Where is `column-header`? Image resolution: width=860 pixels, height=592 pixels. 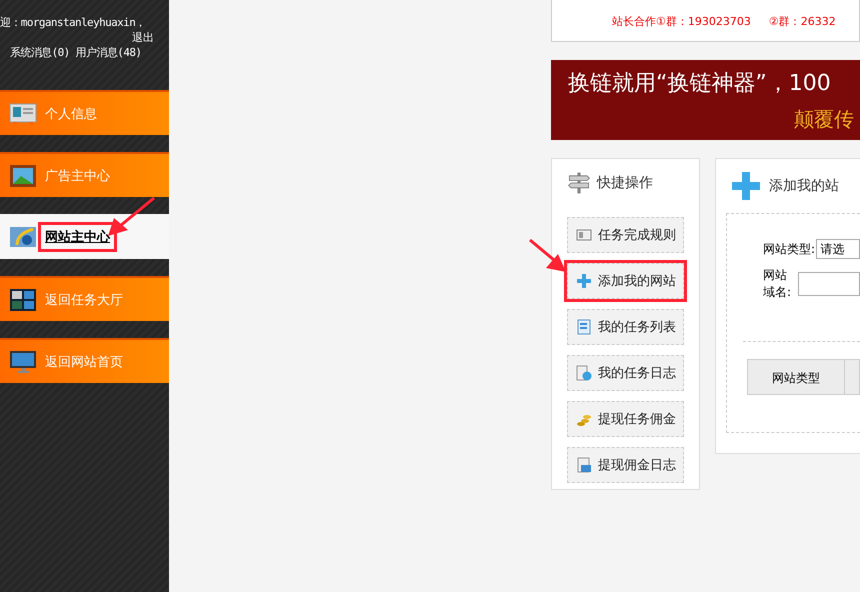 column-header is located at coordinates (852, 377).